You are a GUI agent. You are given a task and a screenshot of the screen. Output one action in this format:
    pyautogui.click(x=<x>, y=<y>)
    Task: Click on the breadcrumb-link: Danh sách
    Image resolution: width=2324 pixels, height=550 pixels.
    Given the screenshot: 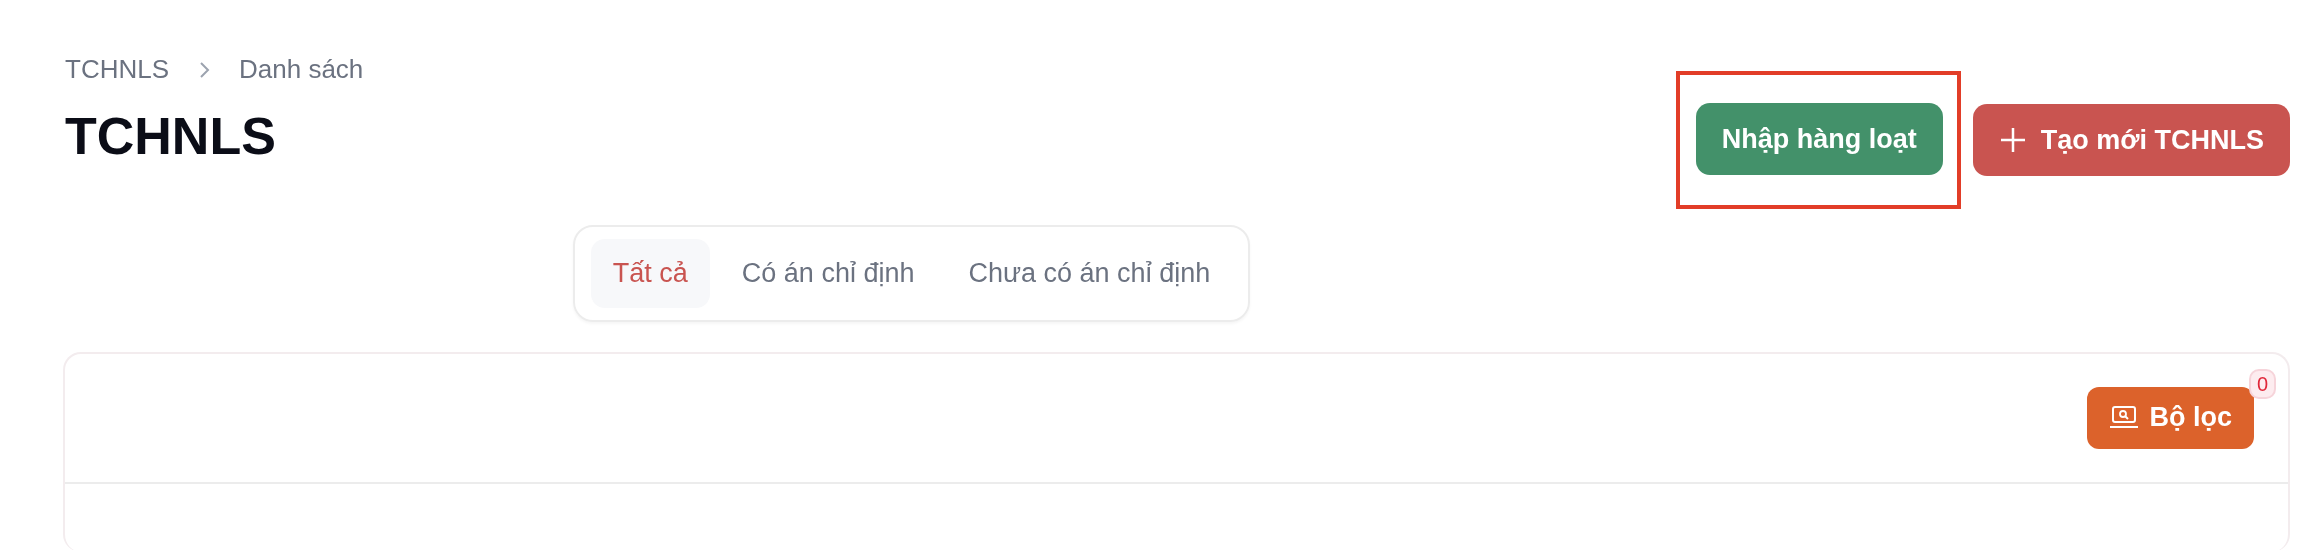 What is the action you would take?
    pyautogui.click(x=301, y=69)
    